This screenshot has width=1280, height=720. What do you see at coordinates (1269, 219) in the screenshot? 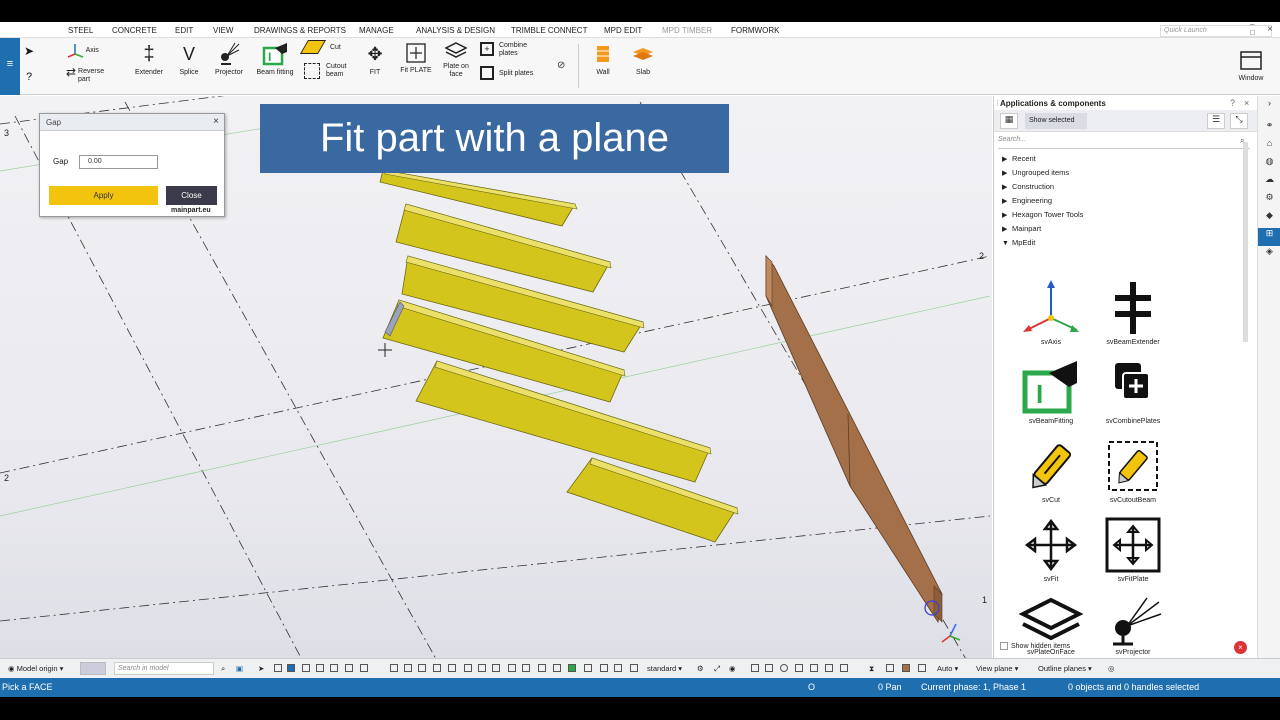
I see `cube-icon: ◆` at bounding box center [1269, 219].